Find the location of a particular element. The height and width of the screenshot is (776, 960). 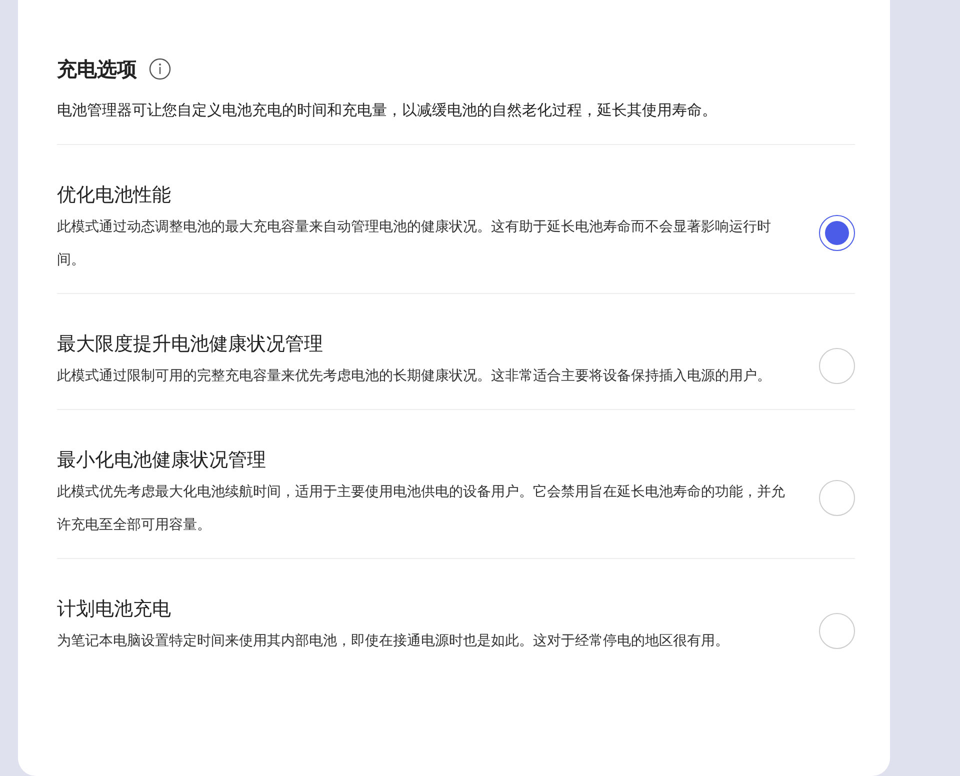

section-title: 充电选项 is located at coordinates (97, 69).